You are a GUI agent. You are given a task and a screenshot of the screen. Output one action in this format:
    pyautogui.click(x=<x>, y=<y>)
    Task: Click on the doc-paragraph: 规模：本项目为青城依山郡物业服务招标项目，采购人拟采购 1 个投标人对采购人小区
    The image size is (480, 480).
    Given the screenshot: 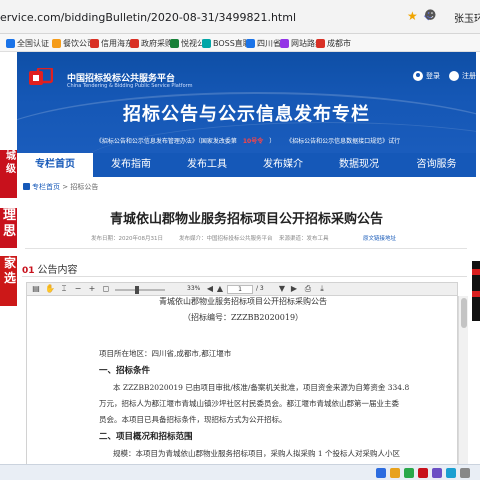 What is the action you would take?
    pyautogui.click(x=257, y=453)
    